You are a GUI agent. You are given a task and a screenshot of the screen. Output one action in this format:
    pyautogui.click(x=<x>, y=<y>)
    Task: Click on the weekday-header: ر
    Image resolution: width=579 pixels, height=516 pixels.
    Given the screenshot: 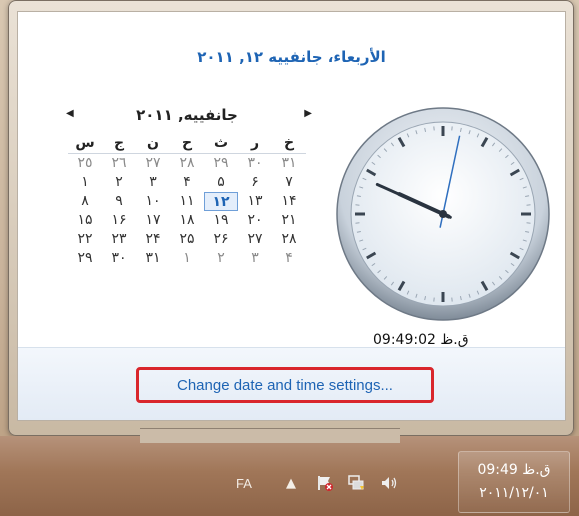 What is the action you would take?
    pyautogui.click(x=255, y=144)
    